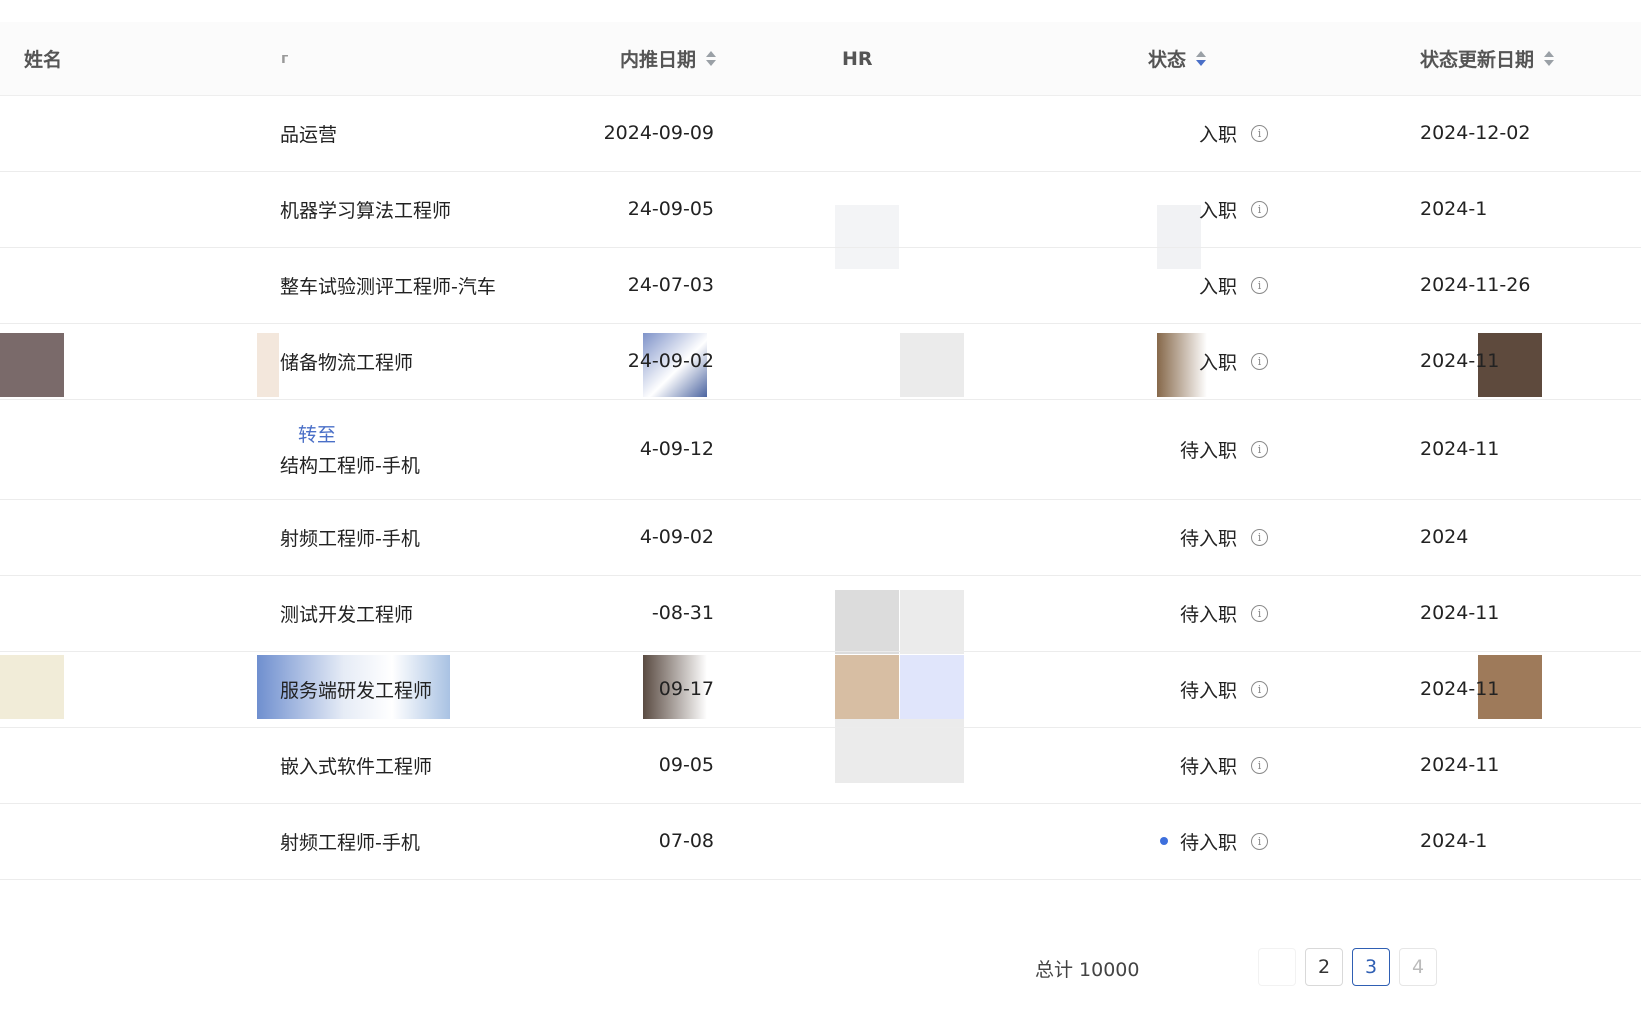  Describe the element at coordinates (350, 466) in the screenshot. I see `position-label: 结构工程师-手机` at that location.